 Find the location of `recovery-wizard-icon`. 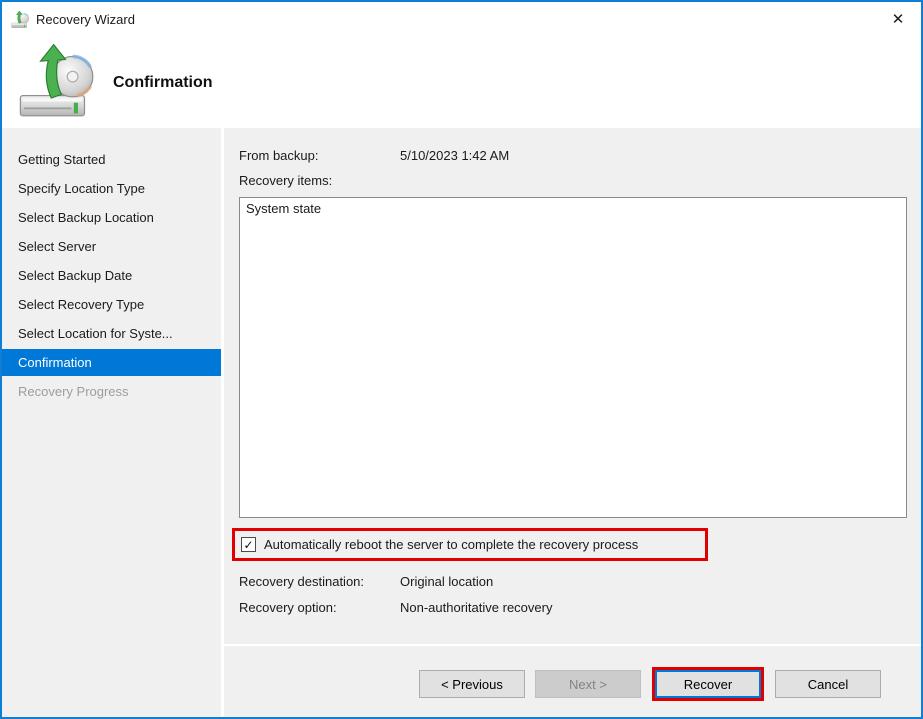

recovery-wizard-icon is located at coordinates (20, 19).